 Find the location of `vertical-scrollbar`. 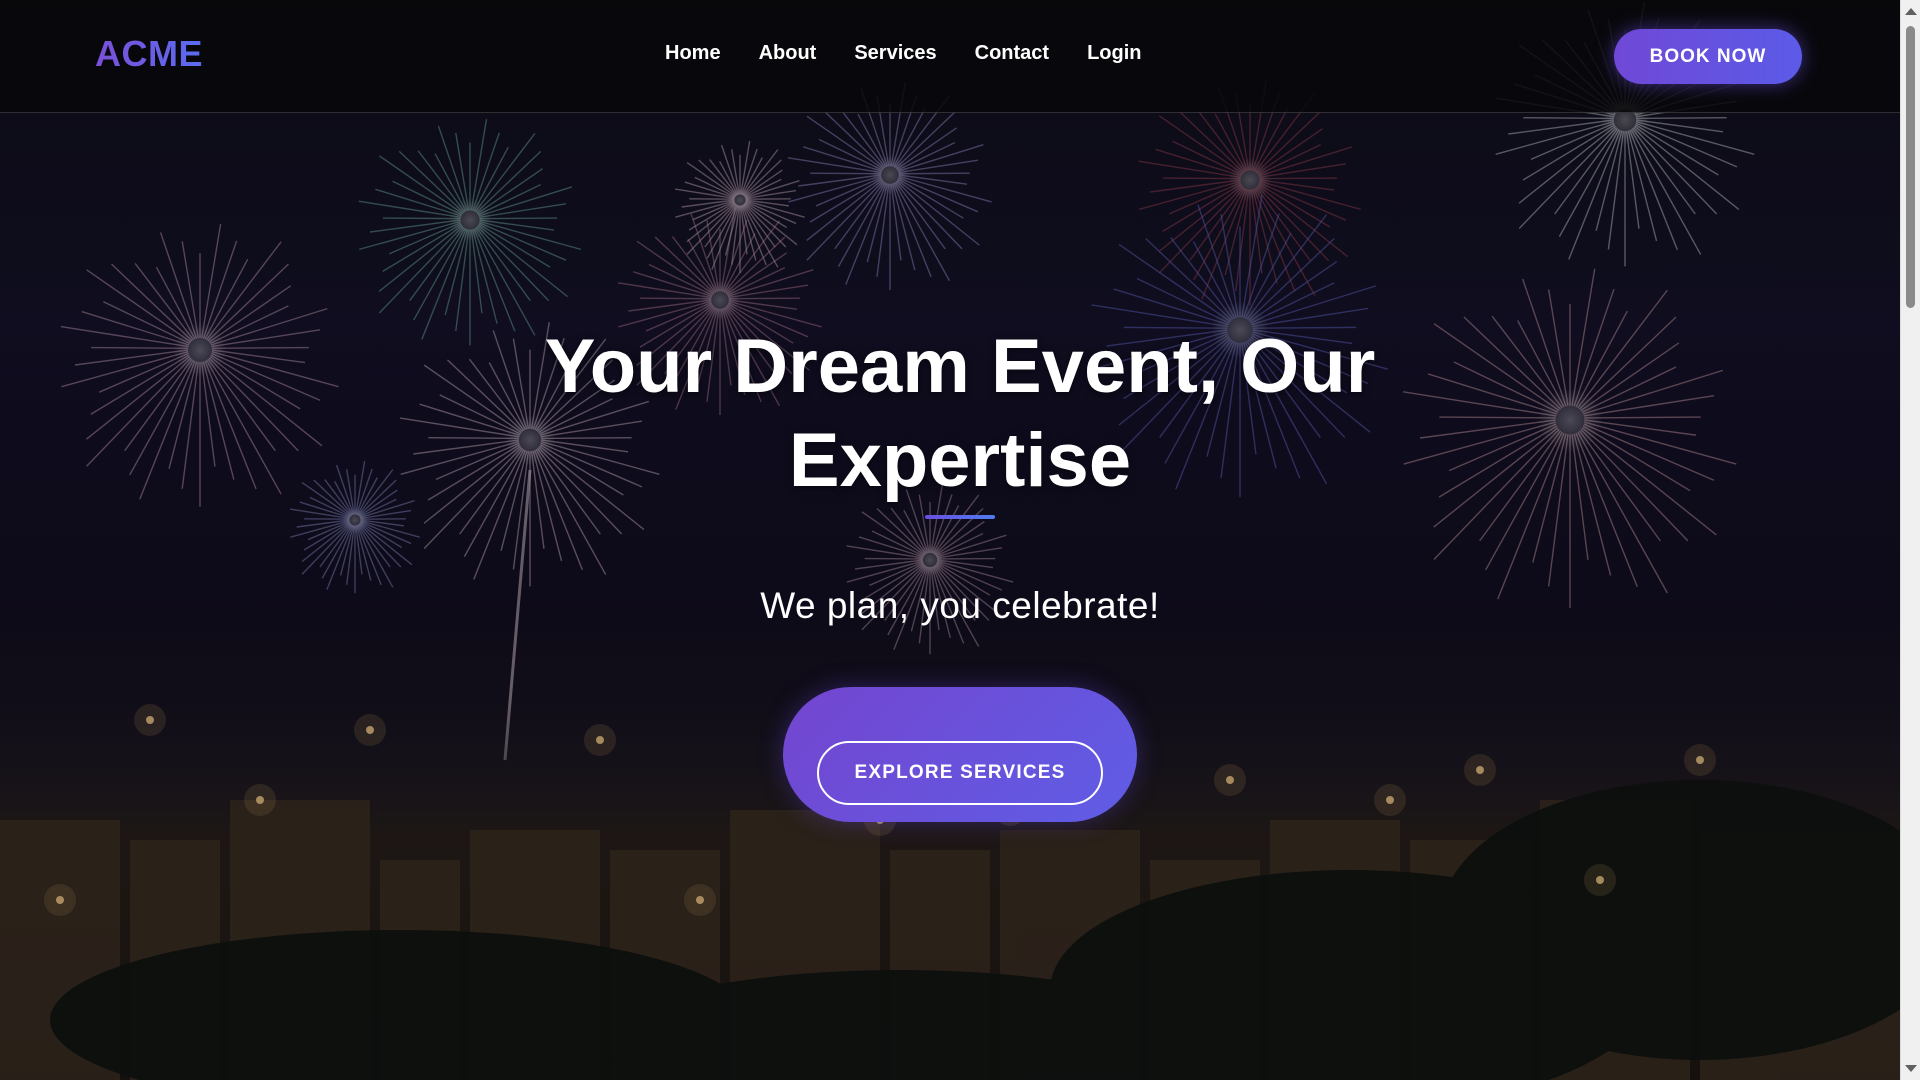

vertical-scrollbar is located at coordinates (1910, 540).